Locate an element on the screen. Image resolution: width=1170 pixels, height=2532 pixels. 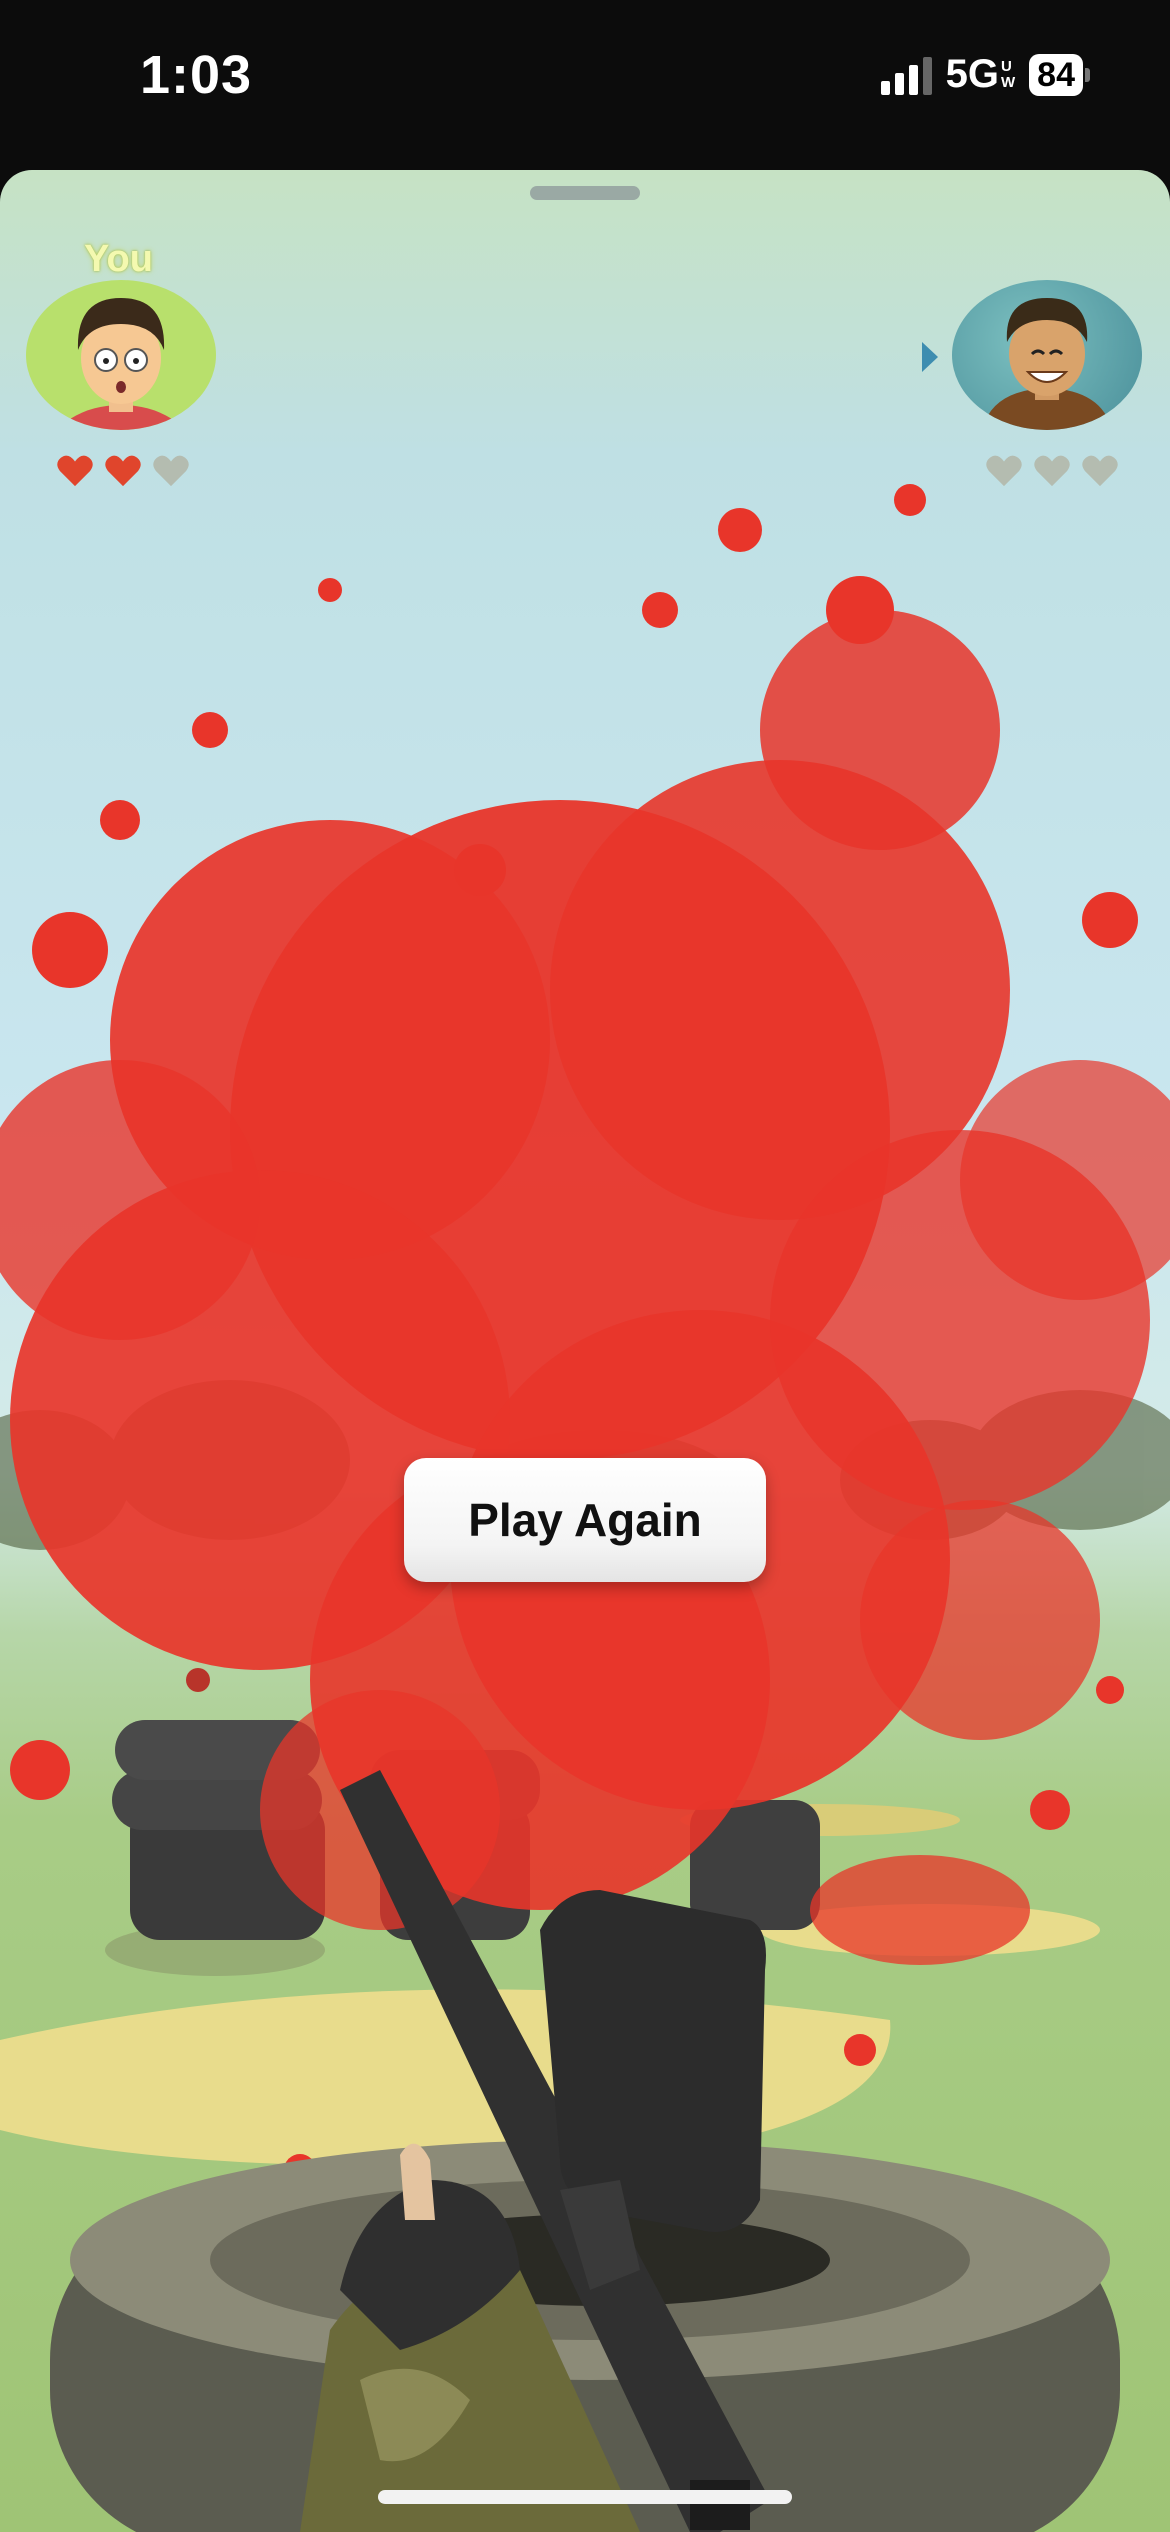
signal-strength-icon is located at coordinates (906, 75).